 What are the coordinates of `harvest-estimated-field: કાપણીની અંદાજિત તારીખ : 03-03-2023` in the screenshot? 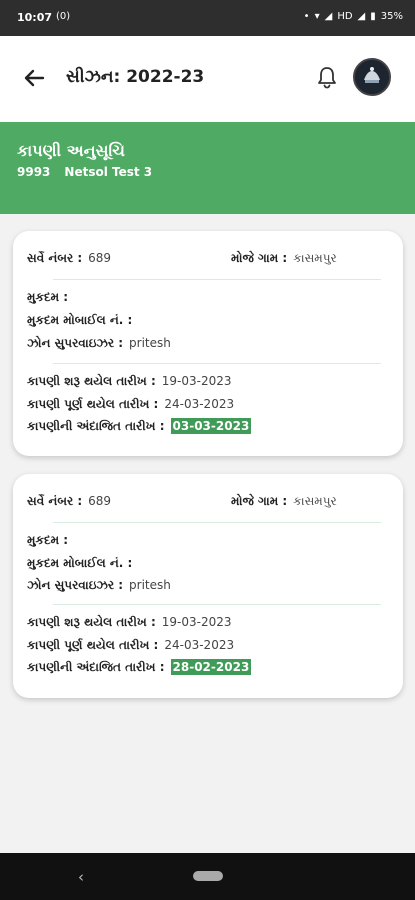 It's located at (139, 426).